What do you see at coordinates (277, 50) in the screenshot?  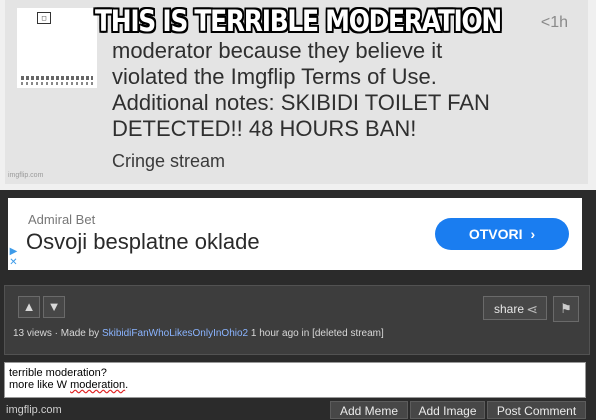 I see `notice-line: moderator because they believe it` at bounding box center [277, 50].